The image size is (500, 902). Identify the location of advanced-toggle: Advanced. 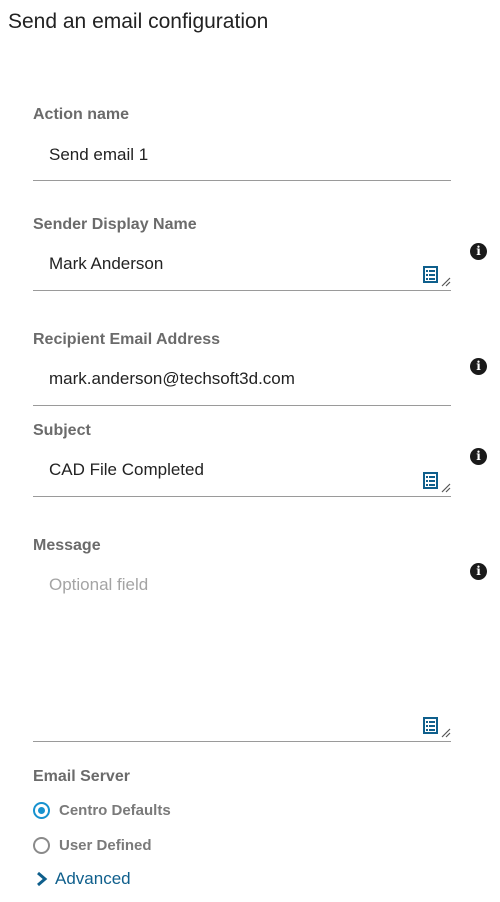
(83, 879).